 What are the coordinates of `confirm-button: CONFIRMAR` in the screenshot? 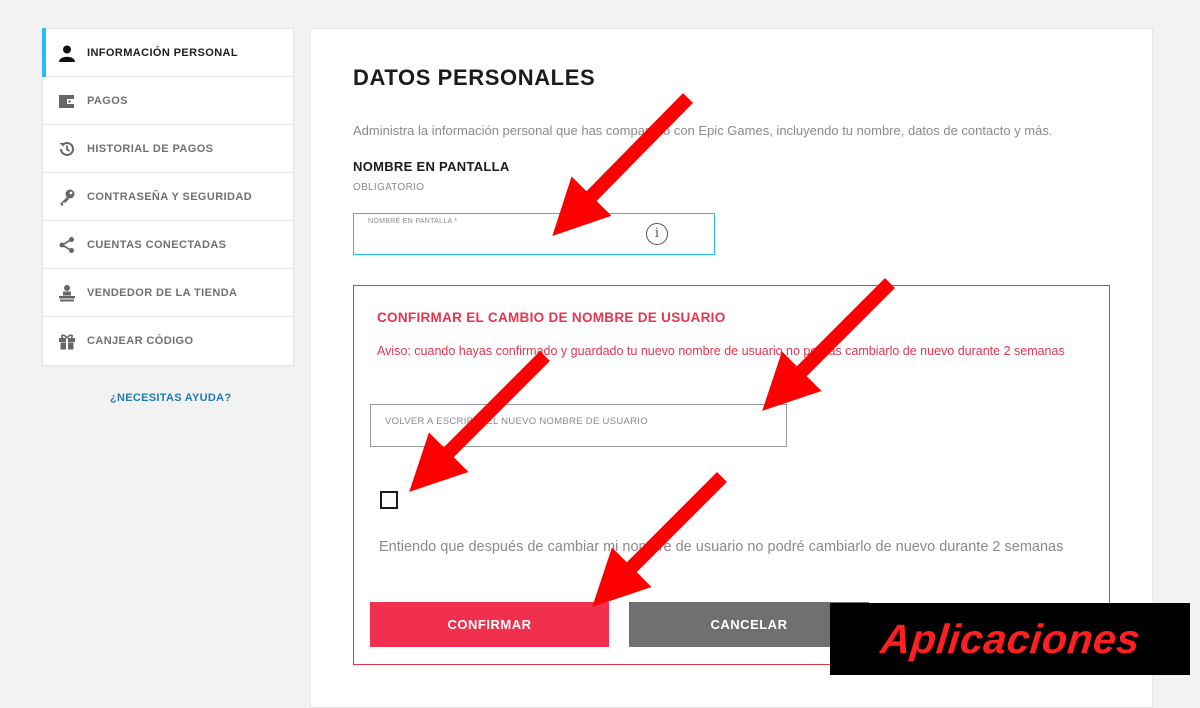 It's located at (489, 624).